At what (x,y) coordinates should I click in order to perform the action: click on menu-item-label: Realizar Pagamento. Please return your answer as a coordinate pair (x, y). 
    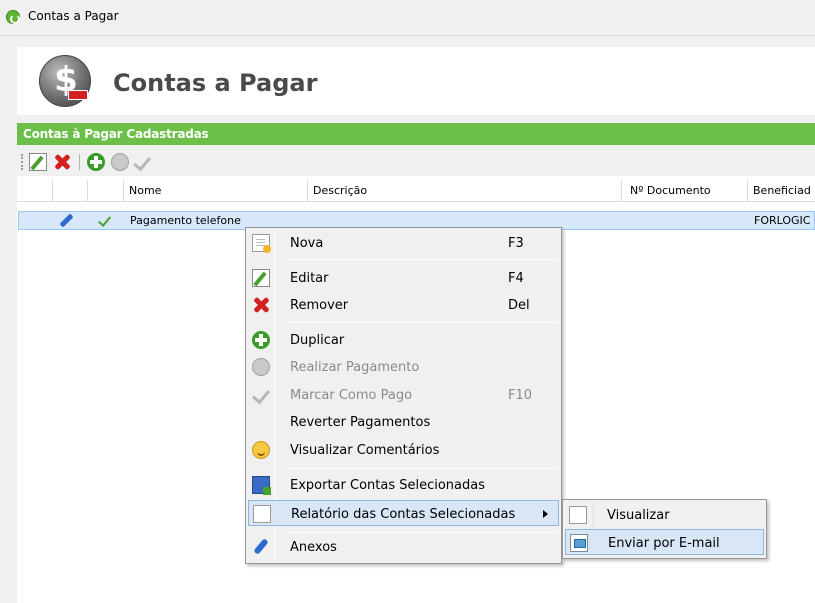
    Looking at the image, I should click on (355, 367).